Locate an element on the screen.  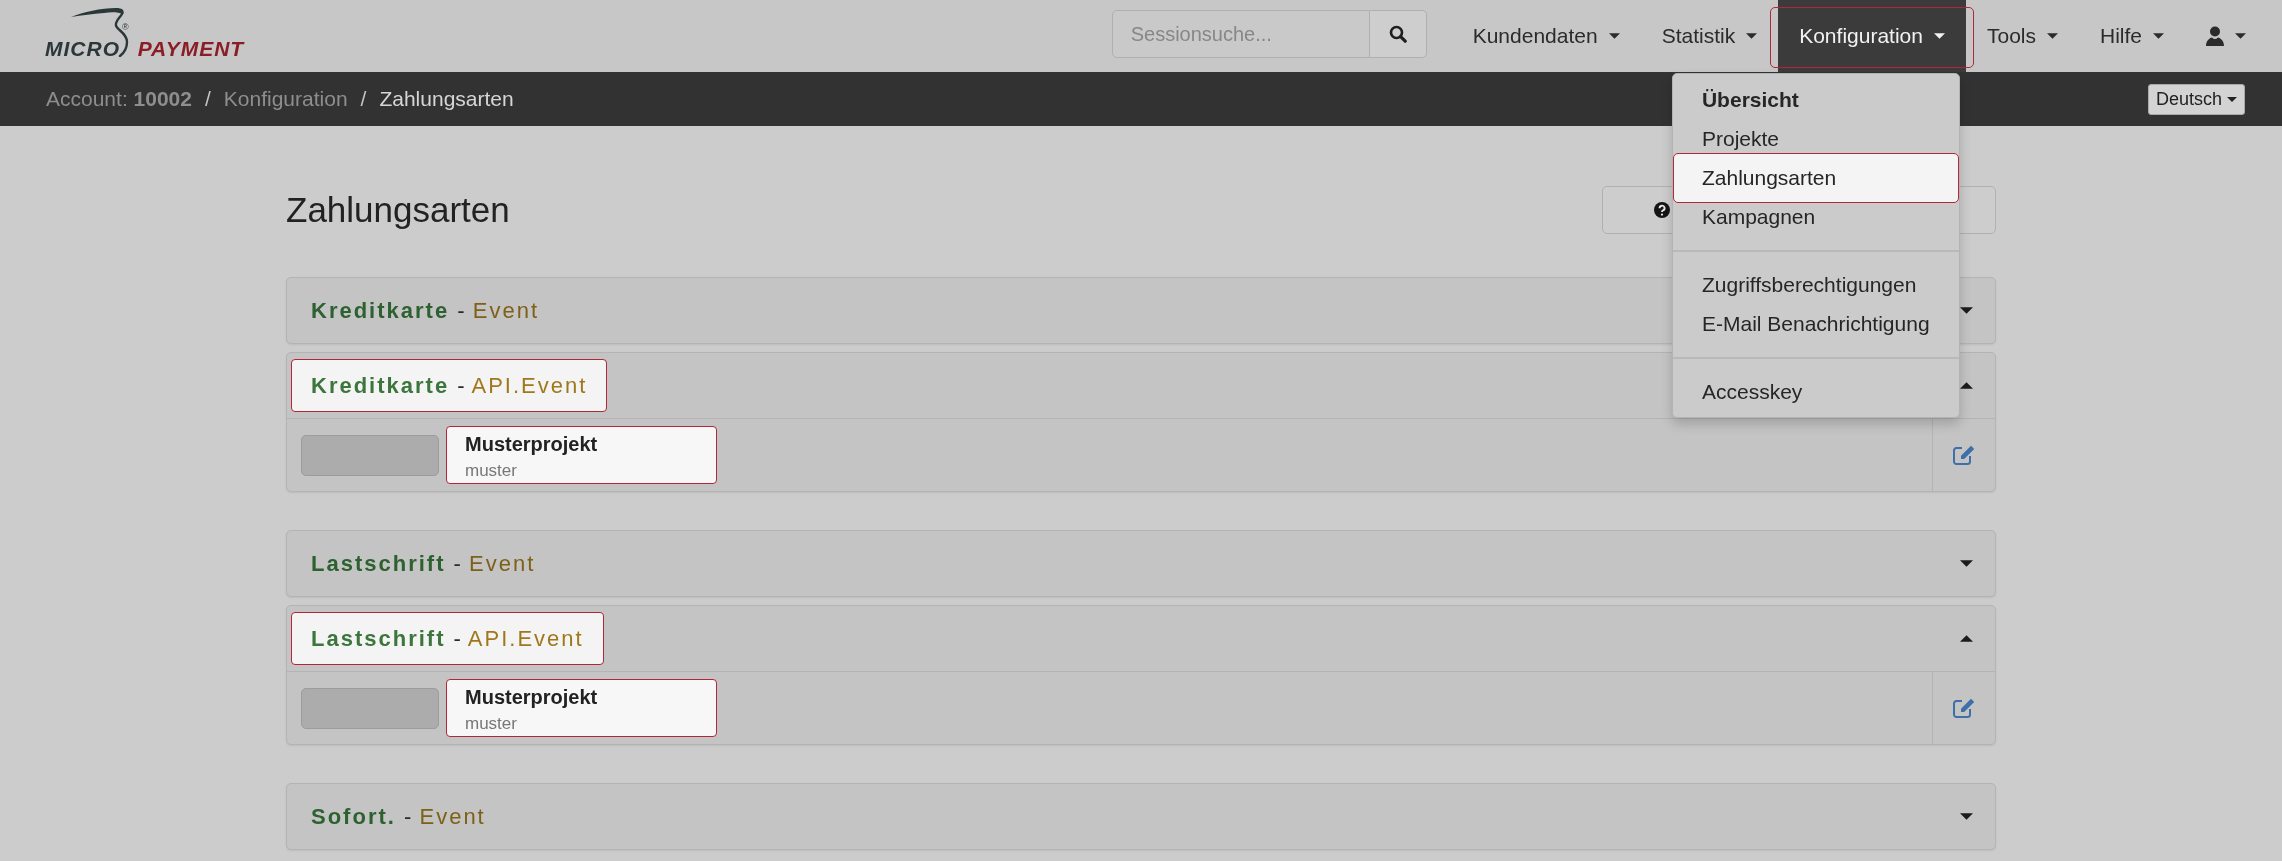
help-icon is located at coordinates (1662, 210).